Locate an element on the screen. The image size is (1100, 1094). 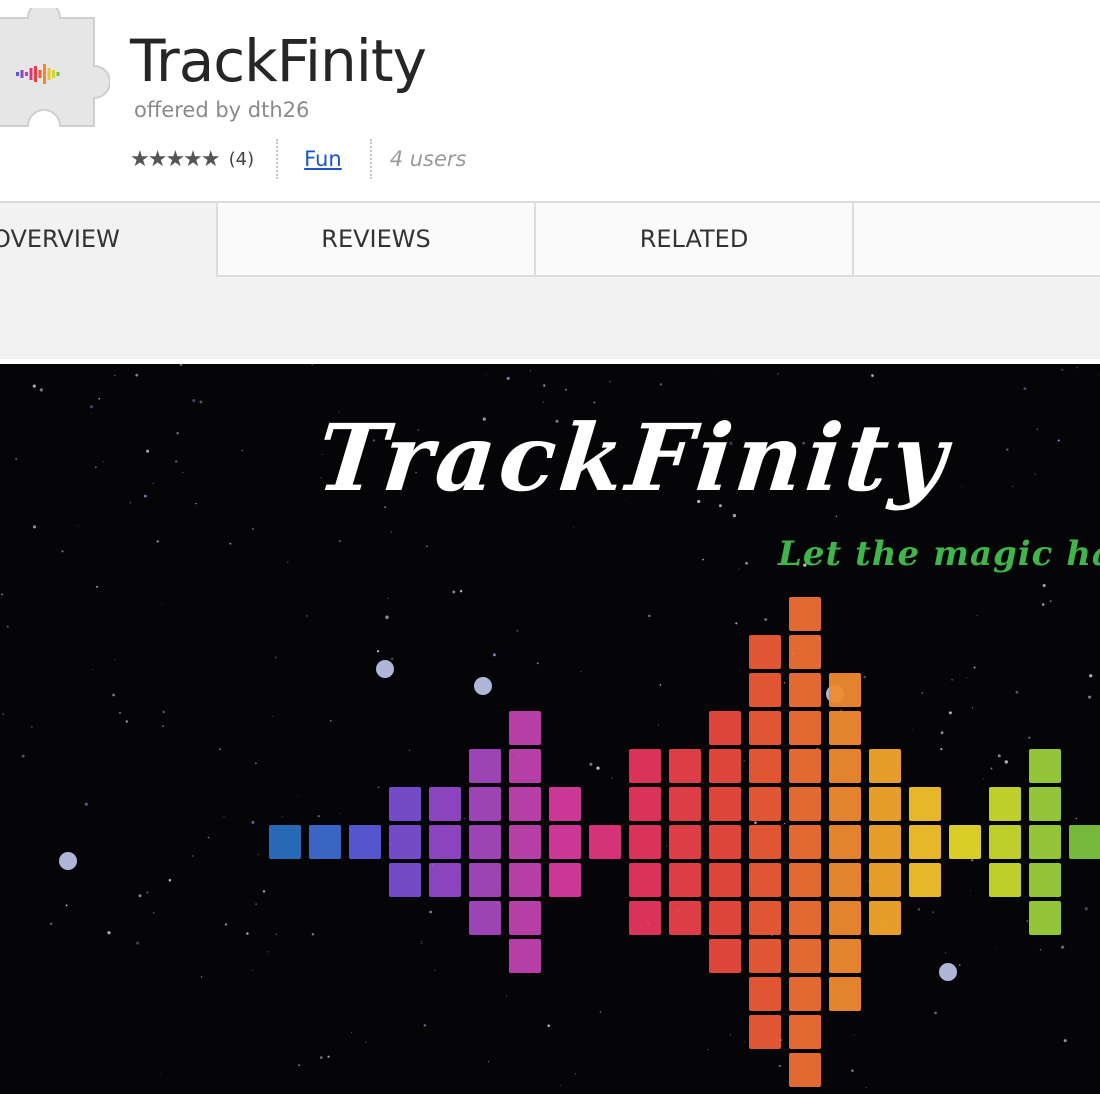
star-rating-icon: ★★★★★ is located at coordinates (175, 159).